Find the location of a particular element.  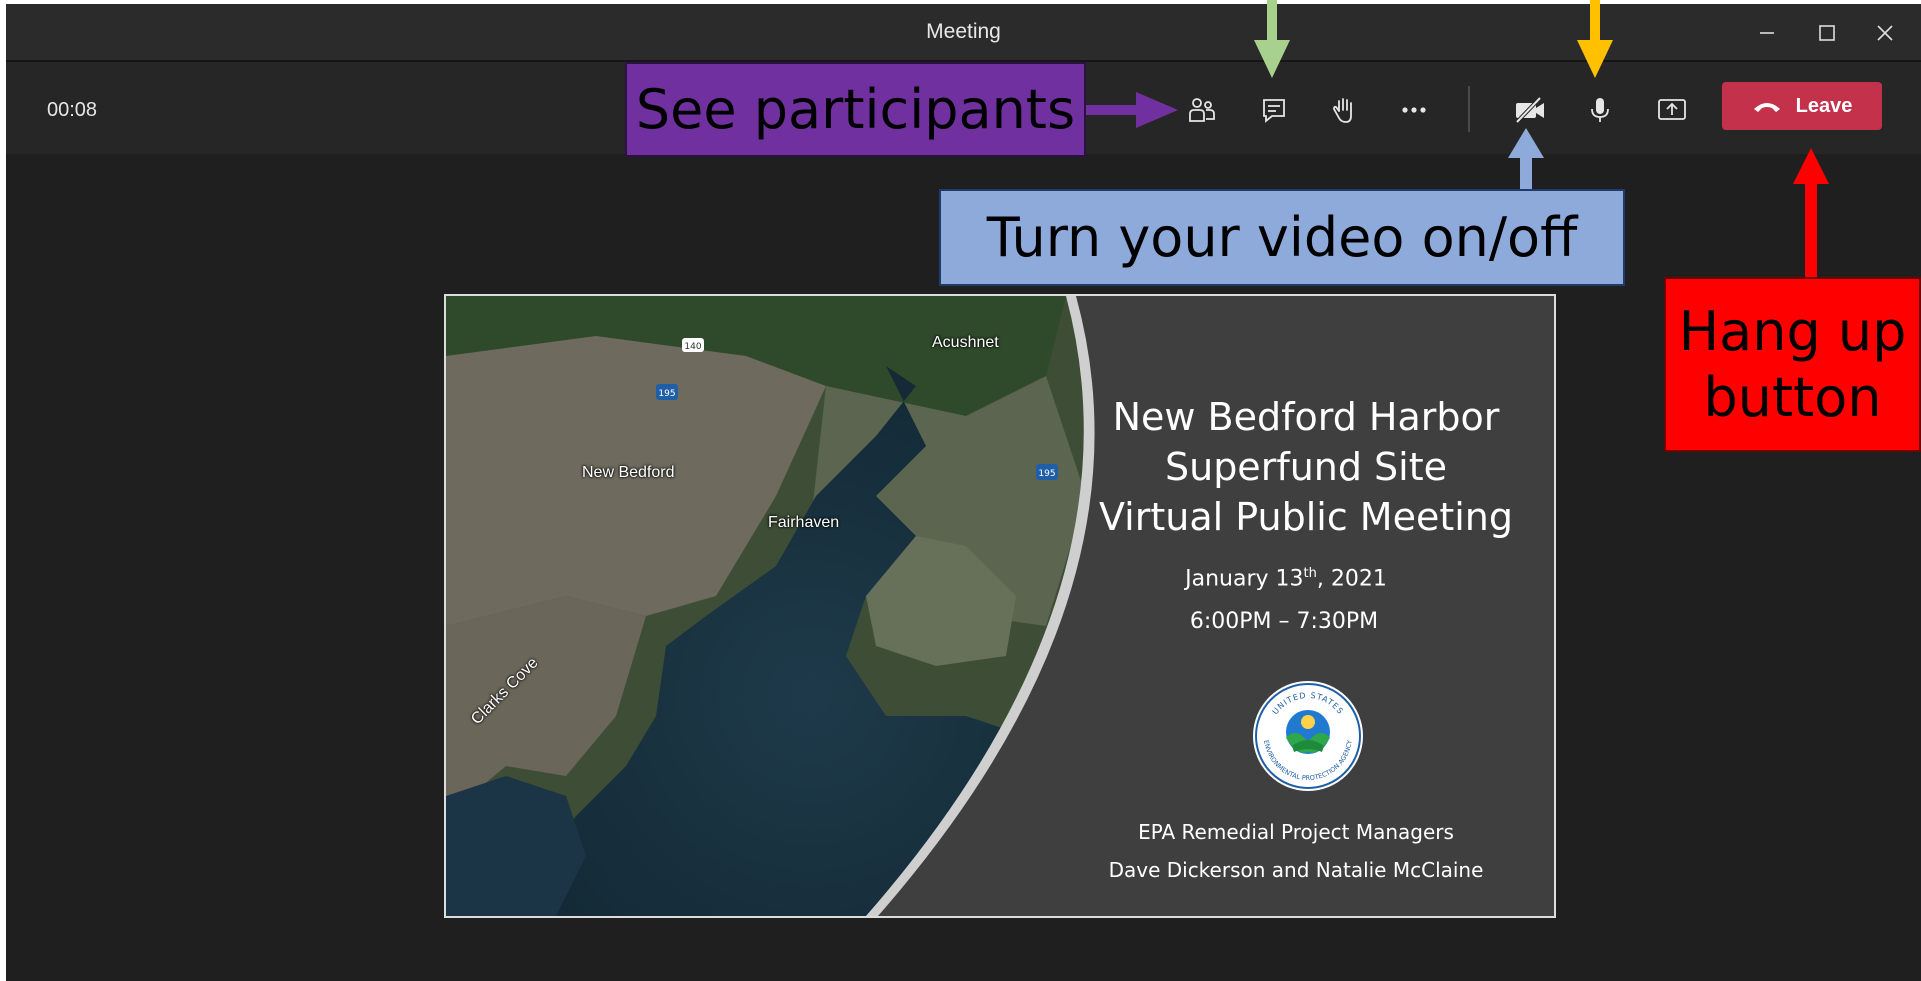

slide-title-line-3: Virtual Public Meeting is located at coordinates (1306, 517).